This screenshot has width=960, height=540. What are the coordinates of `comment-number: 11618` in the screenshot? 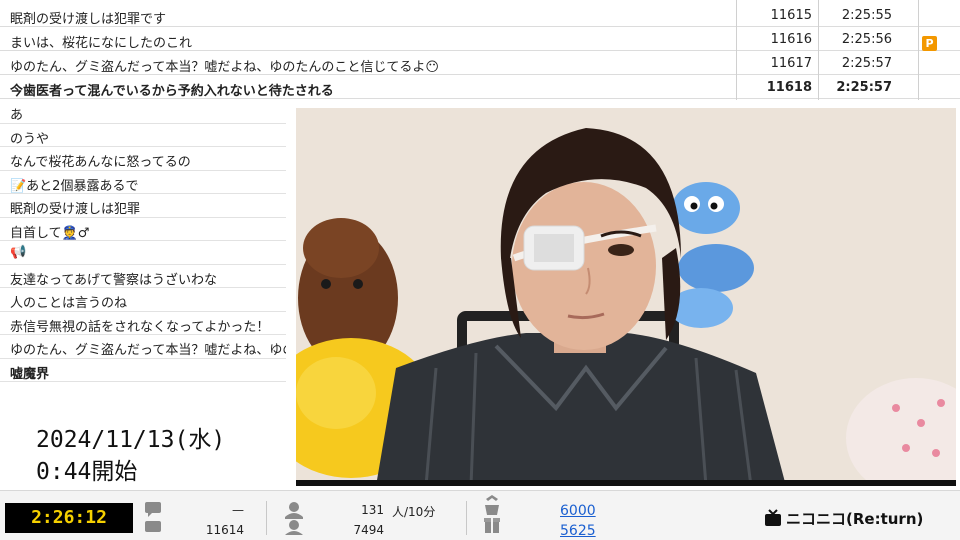 It's located at (789, 87).